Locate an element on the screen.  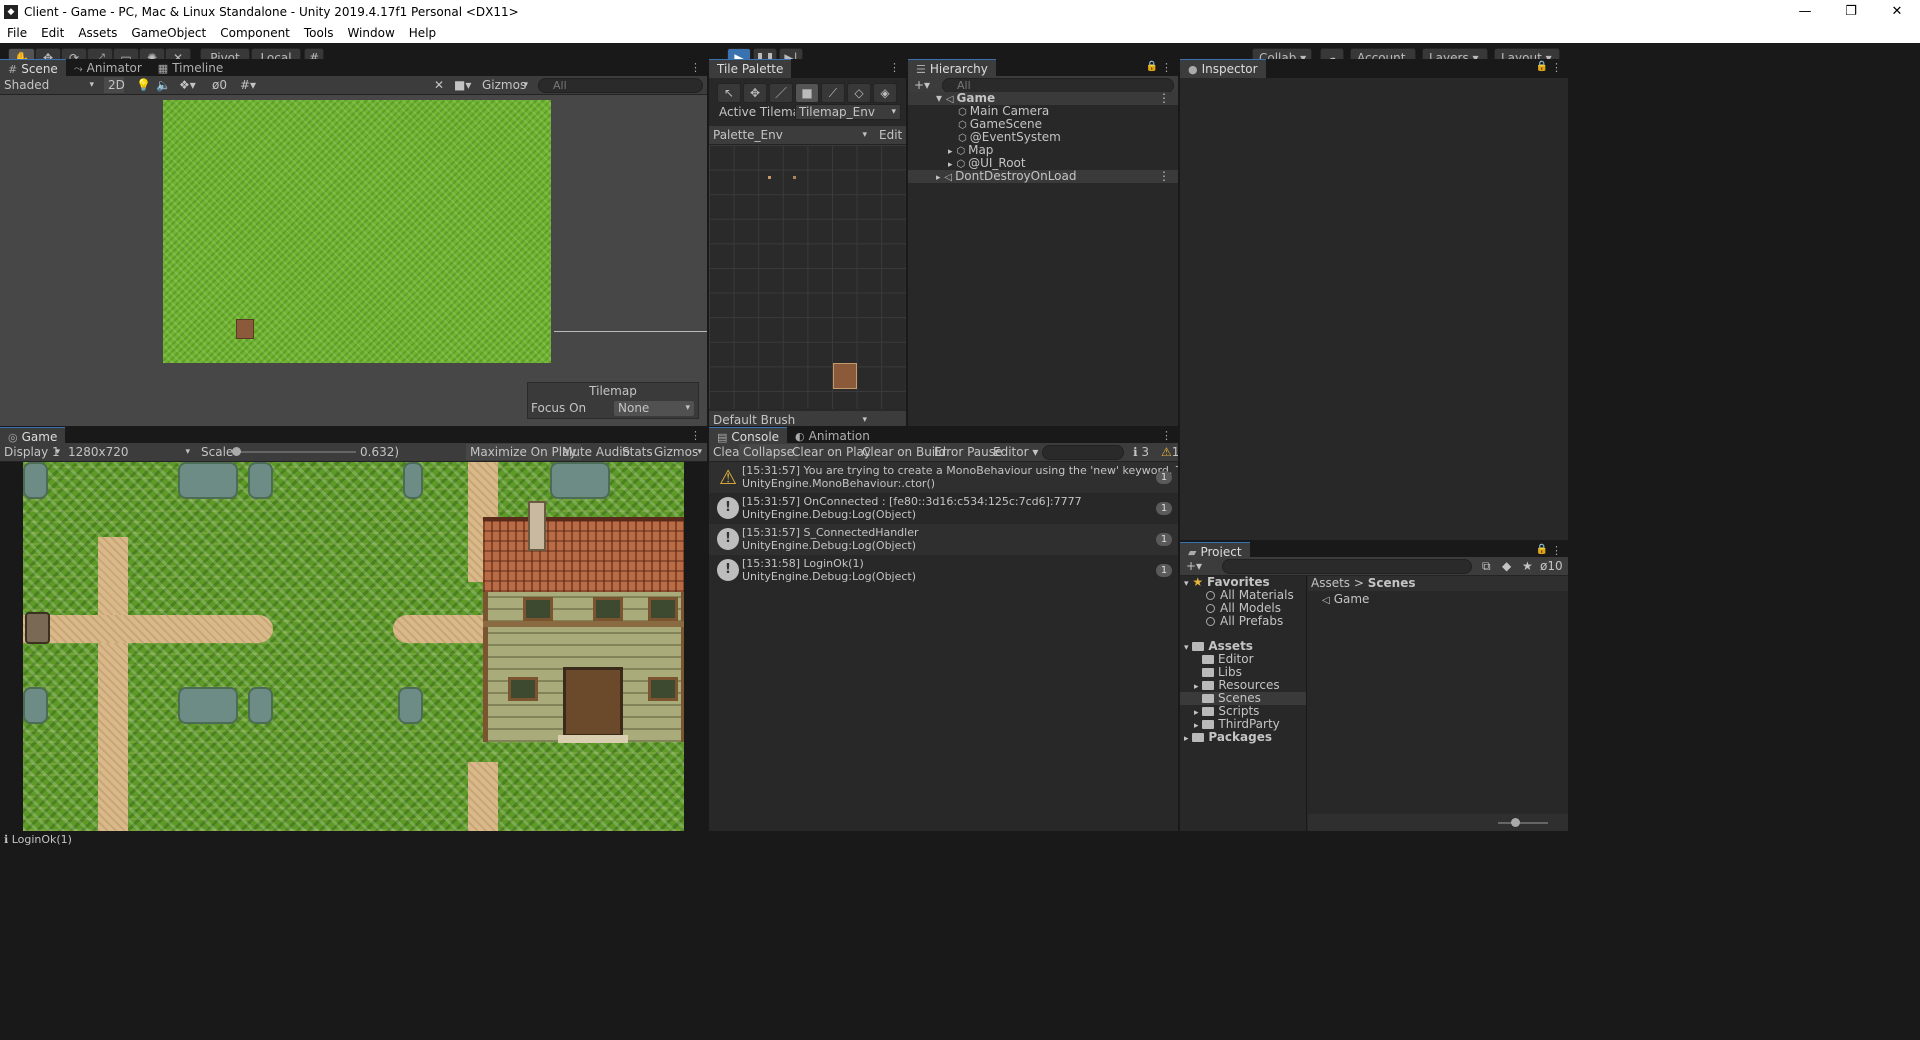
create-add-button: +▾ is located at coordinates (922, 85).